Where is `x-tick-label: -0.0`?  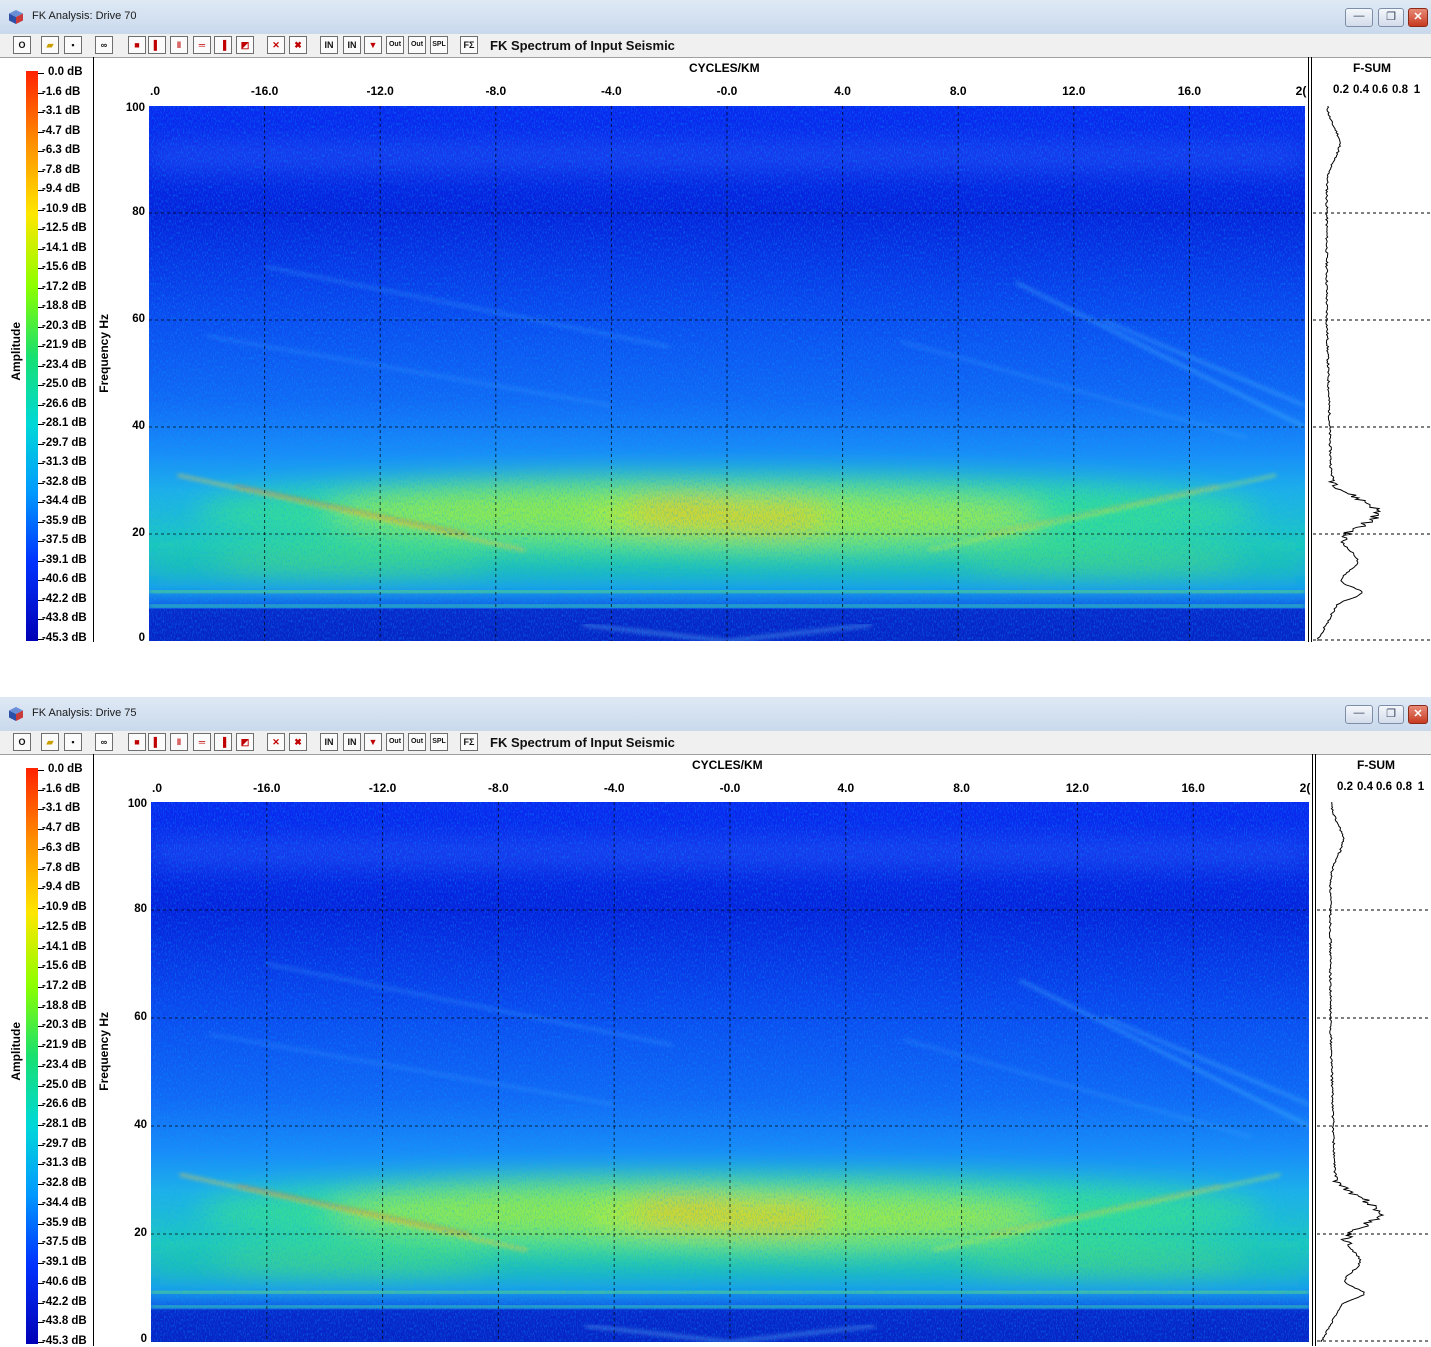 x-tick-label: -0.0 is located at coordinates (730, 788).